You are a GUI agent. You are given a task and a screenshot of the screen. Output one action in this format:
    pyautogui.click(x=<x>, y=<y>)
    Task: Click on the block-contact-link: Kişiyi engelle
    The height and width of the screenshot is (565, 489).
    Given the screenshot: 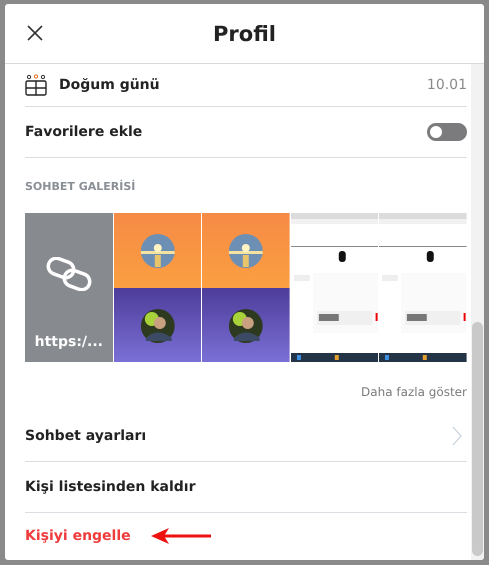 What is the action you would take?
    pyautogui.click(x=78, y=536)
    